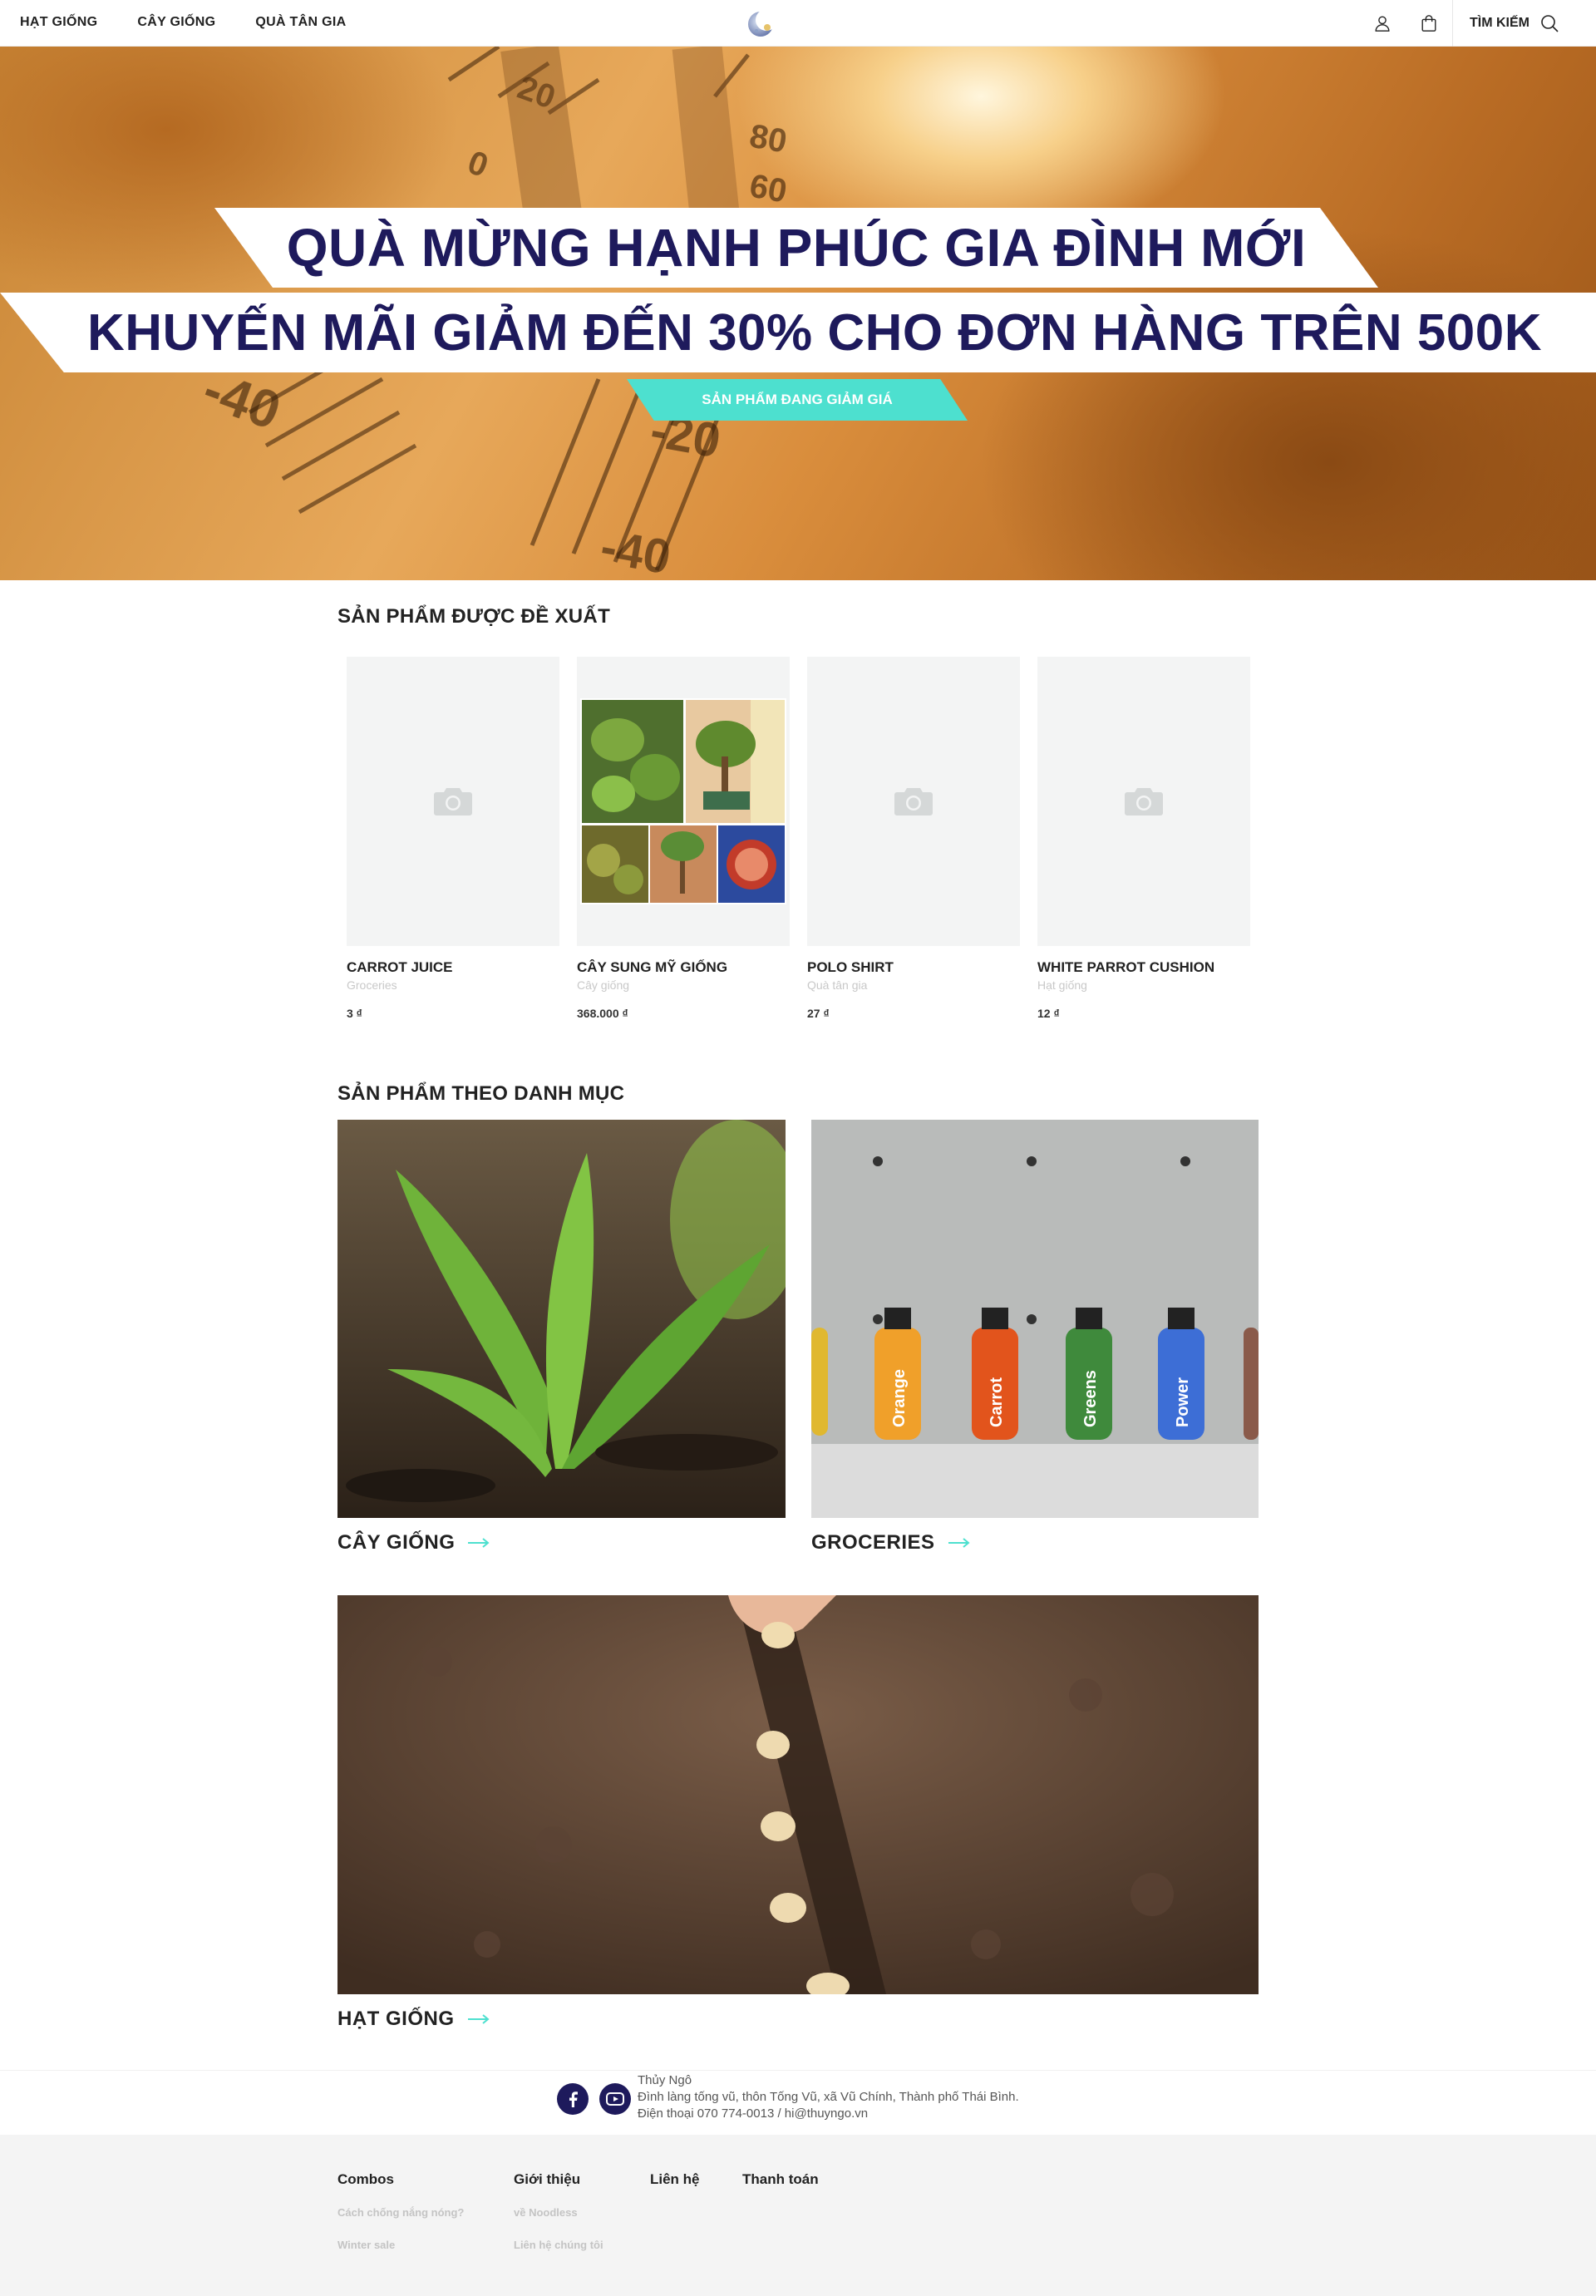 This screenshot has width=1596, height=2296. I want to click on svg-text: 80, so click(767, 139).